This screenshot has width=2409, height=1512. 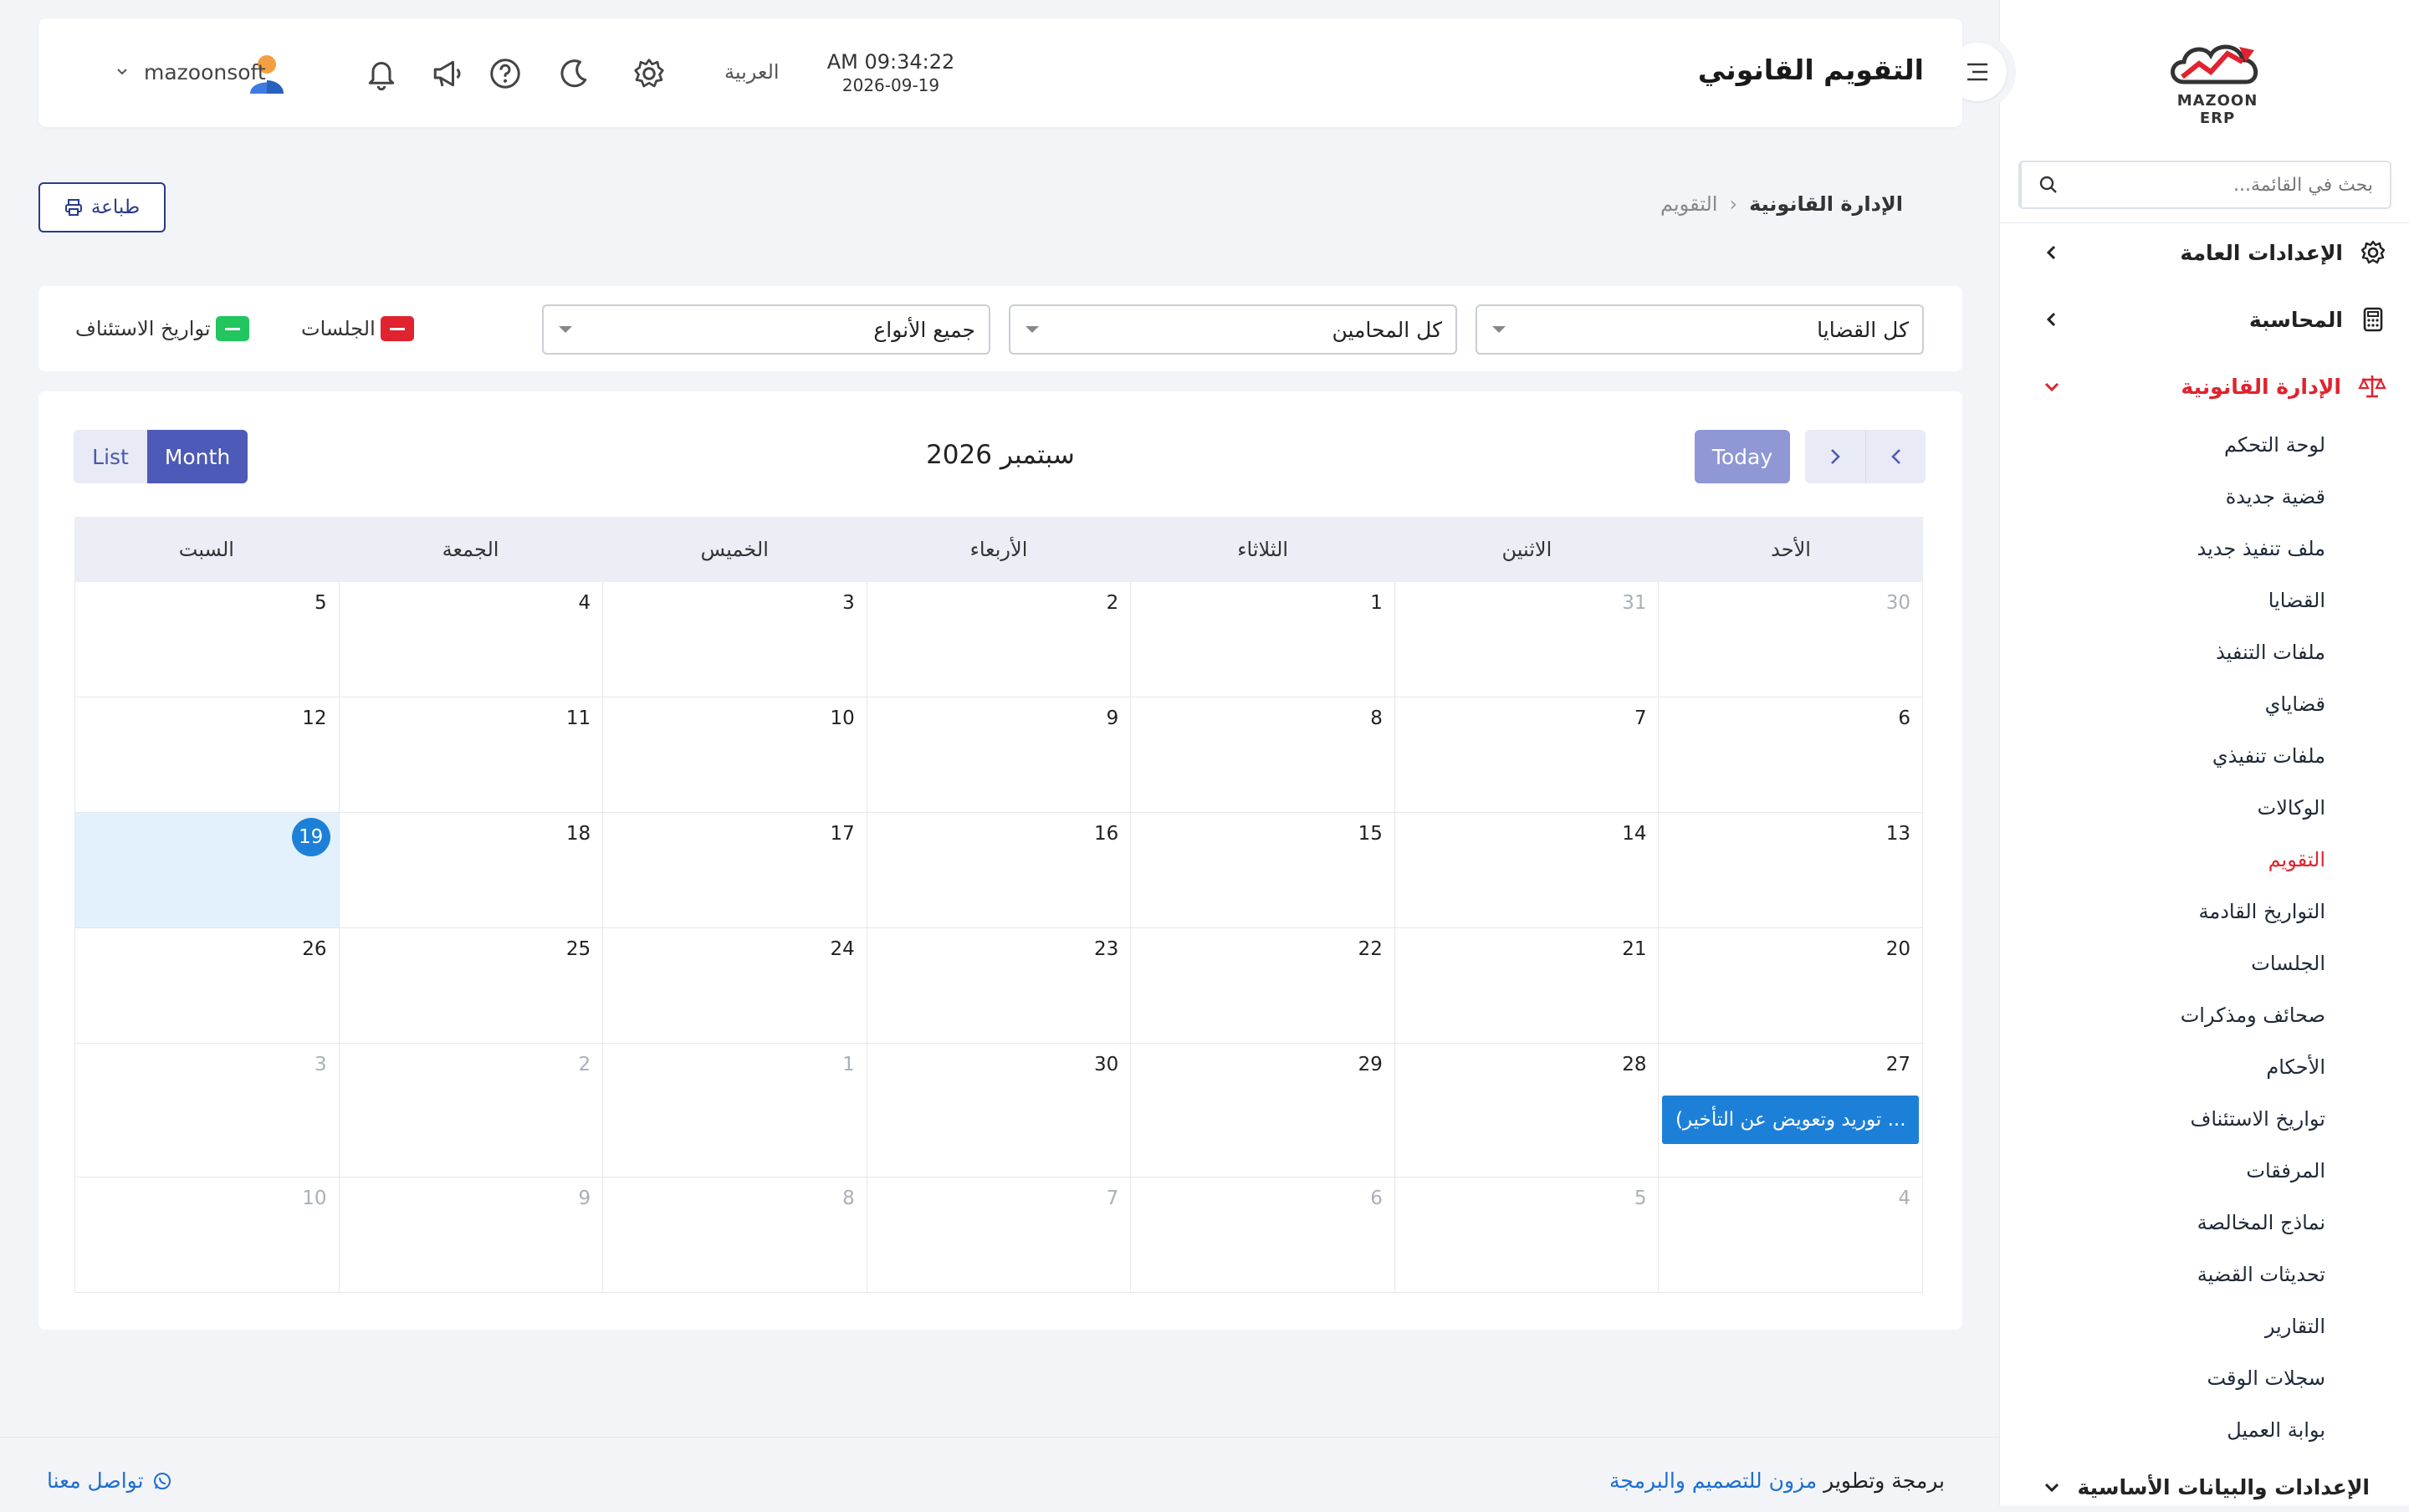 I want to click on search-button, so click(x=2047, y=184).